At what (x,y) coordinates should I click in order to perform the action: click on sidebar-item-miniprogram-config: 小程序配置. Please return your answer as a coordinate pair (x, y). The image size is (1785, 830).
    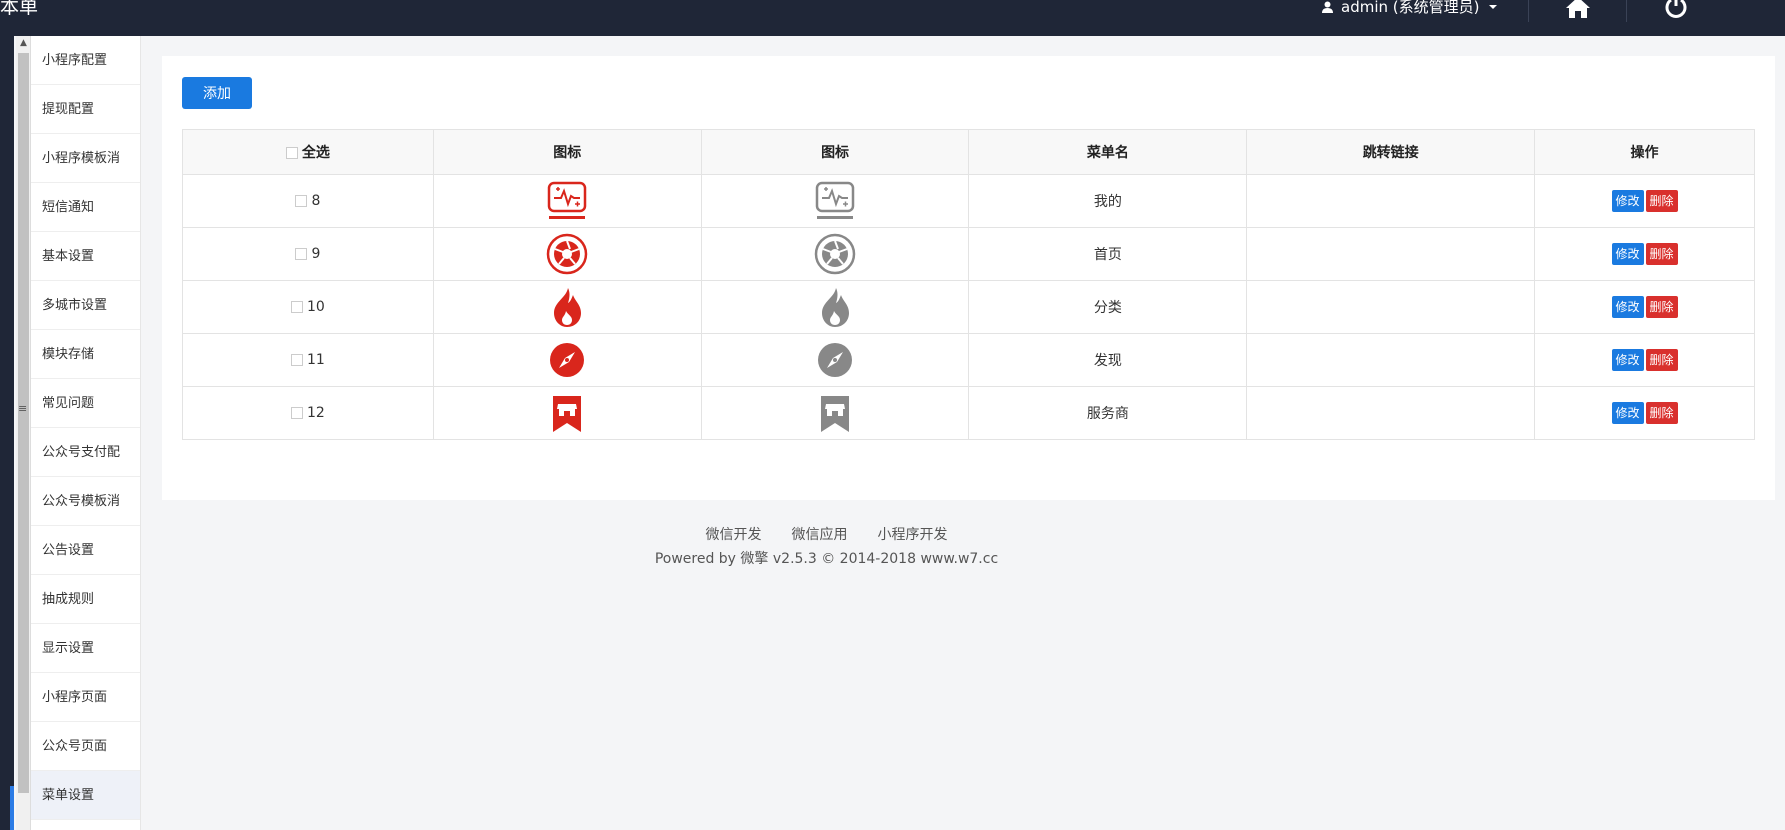
    Looking at the image, I should click on (85, 60).